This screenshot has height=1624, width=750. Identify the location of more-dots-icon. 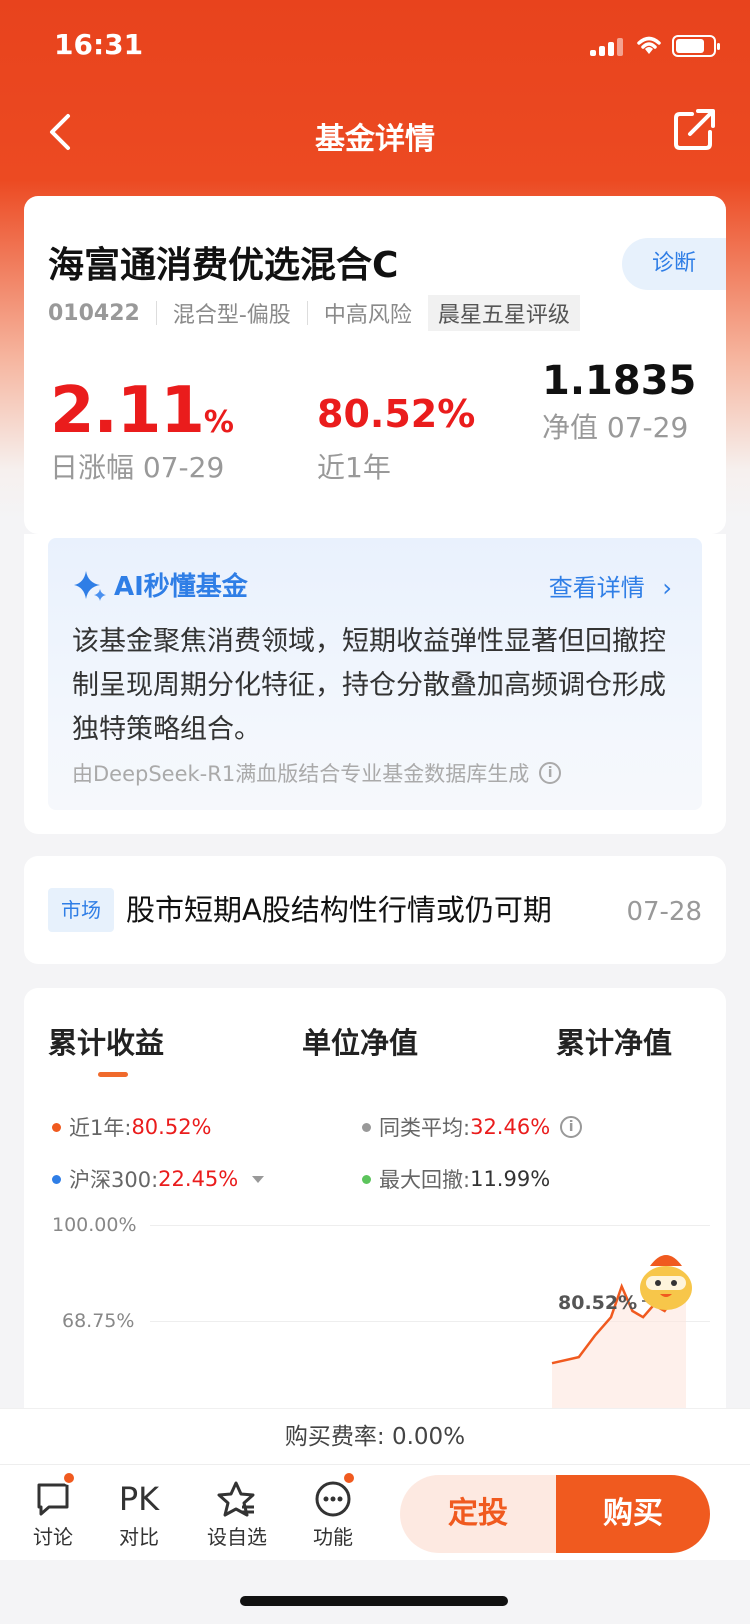
(333, 1499).